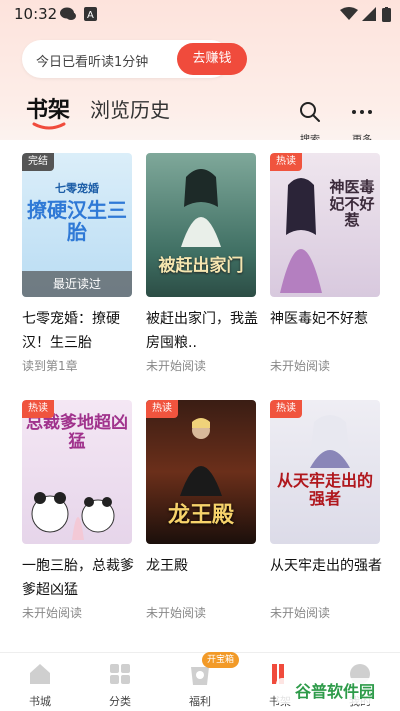 This screenshot has height=711, width=400. Describe the element at coordinates (362, 112) in the screenshot. I see `more-dots-icon` at that location.